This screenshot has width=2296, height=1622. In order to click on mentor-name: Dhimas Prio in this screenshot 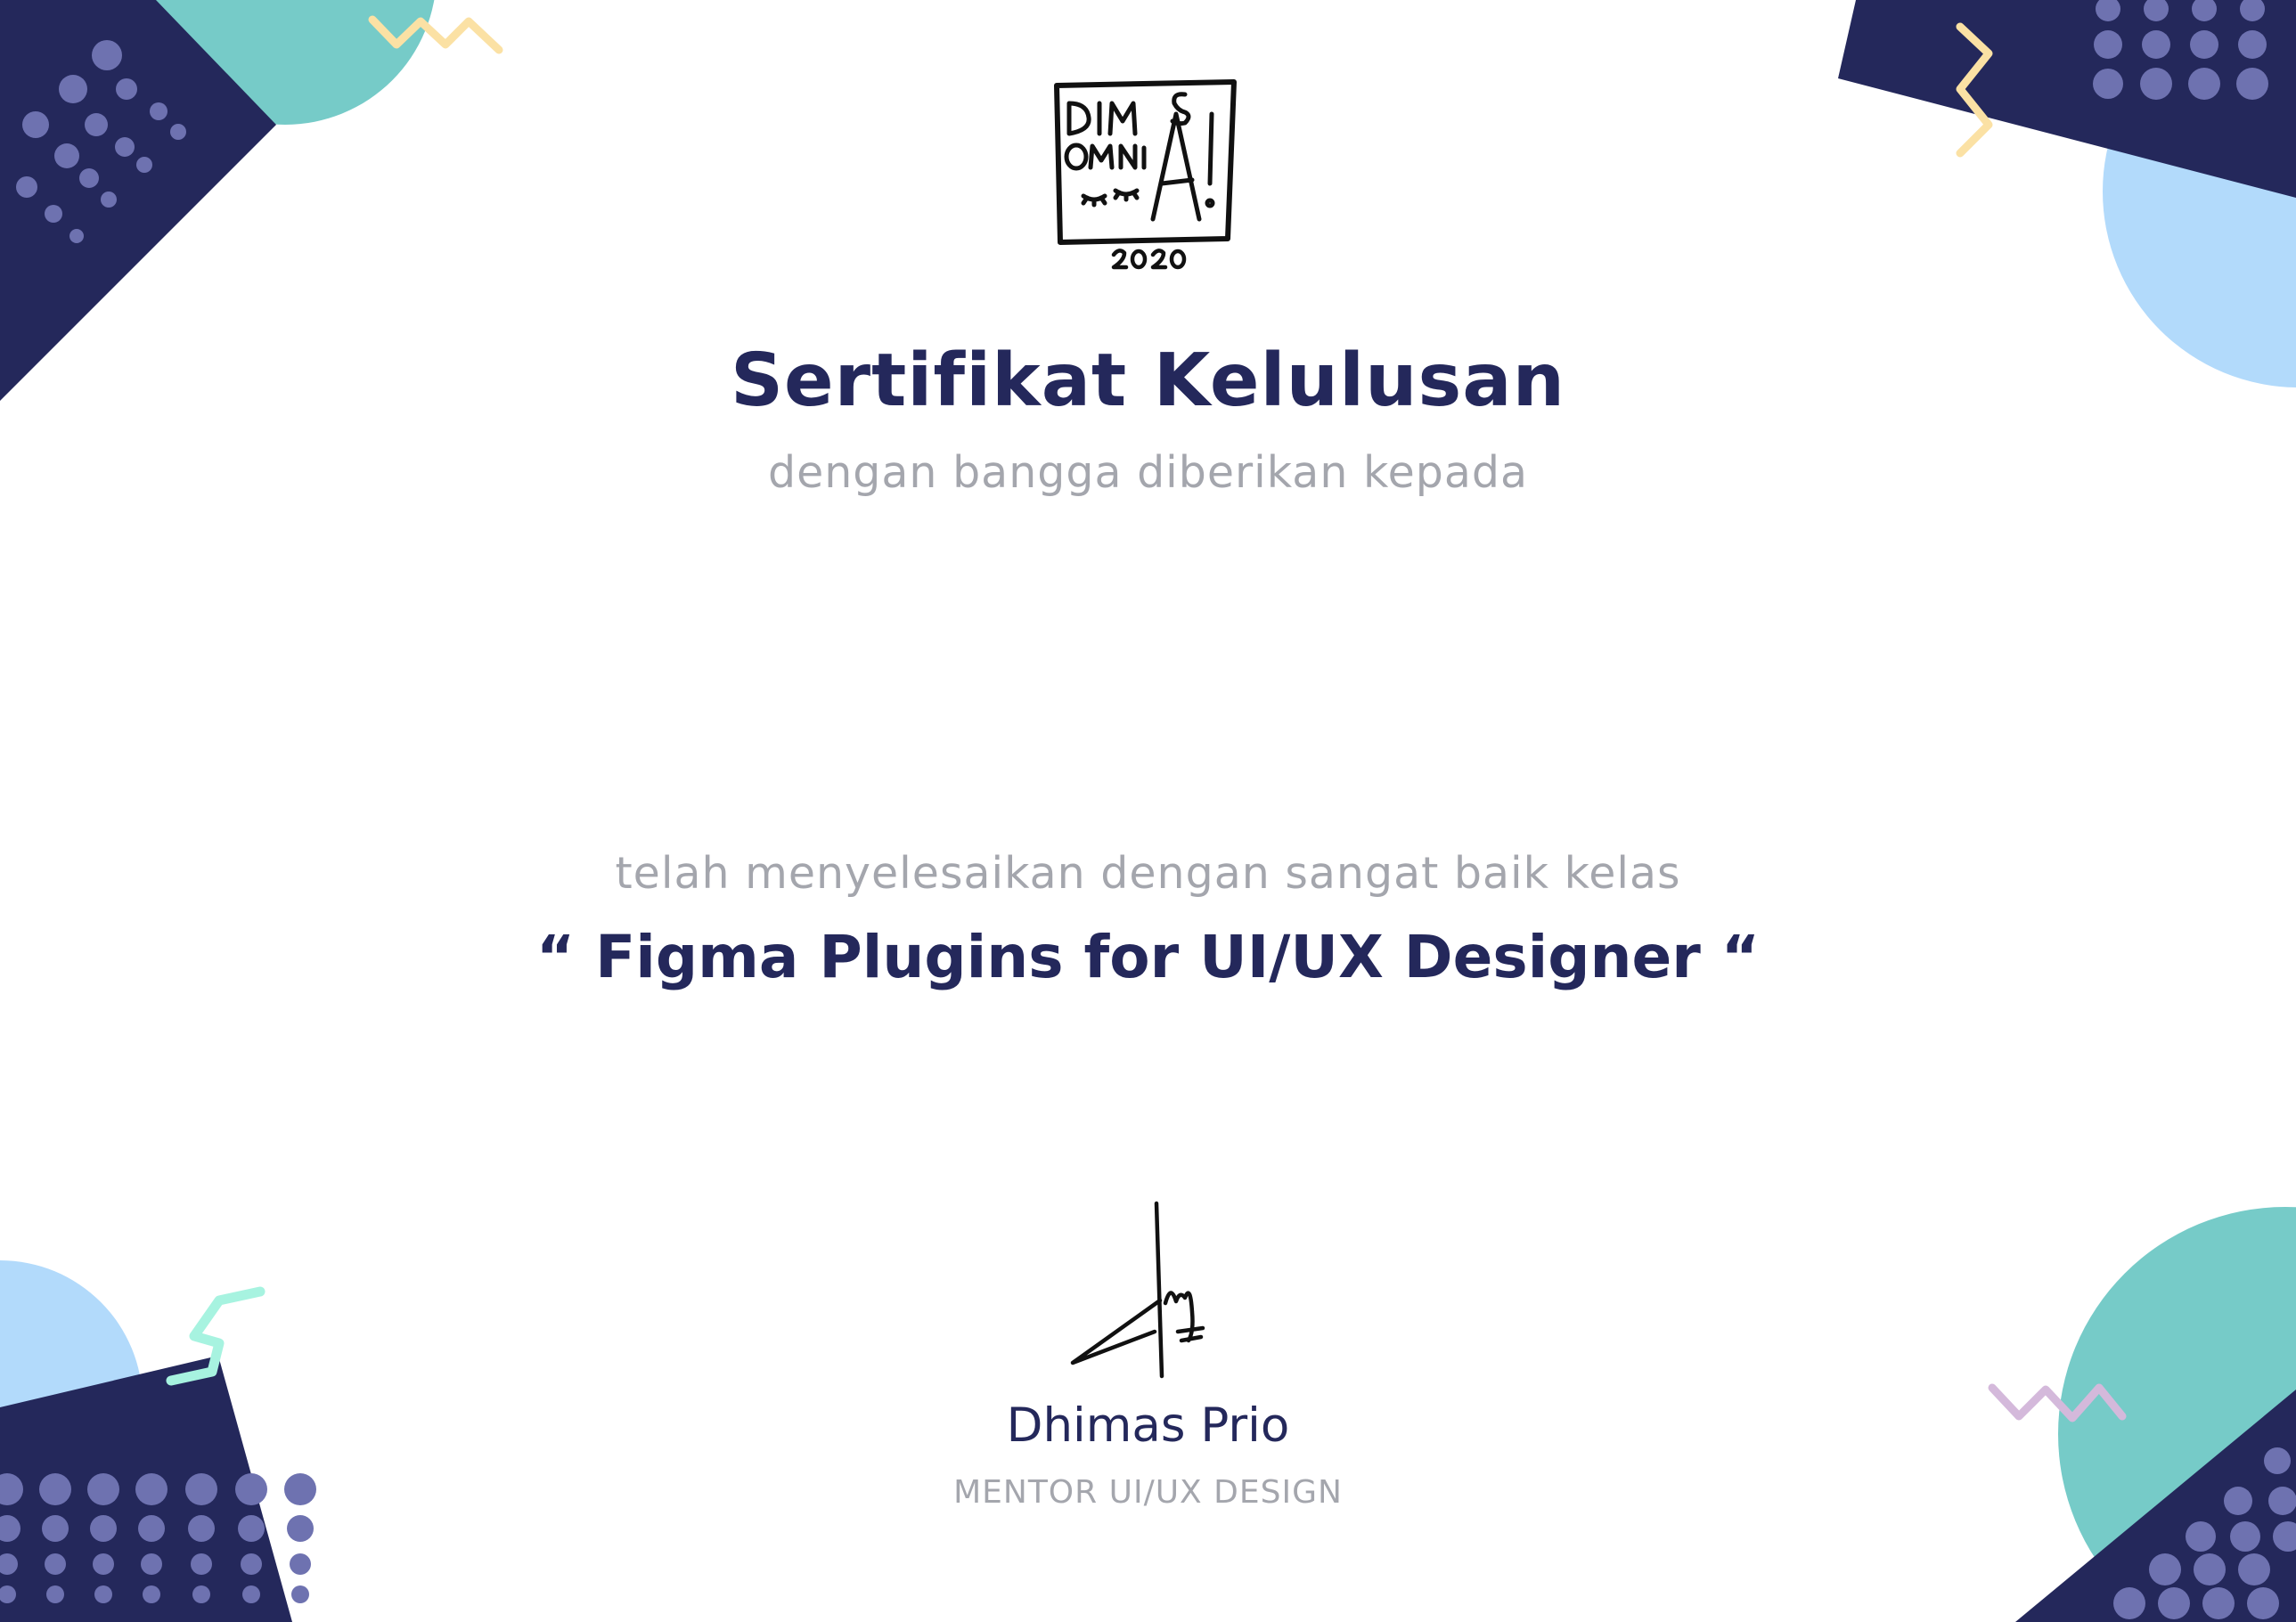, I will do `click(1148, 1425)`.